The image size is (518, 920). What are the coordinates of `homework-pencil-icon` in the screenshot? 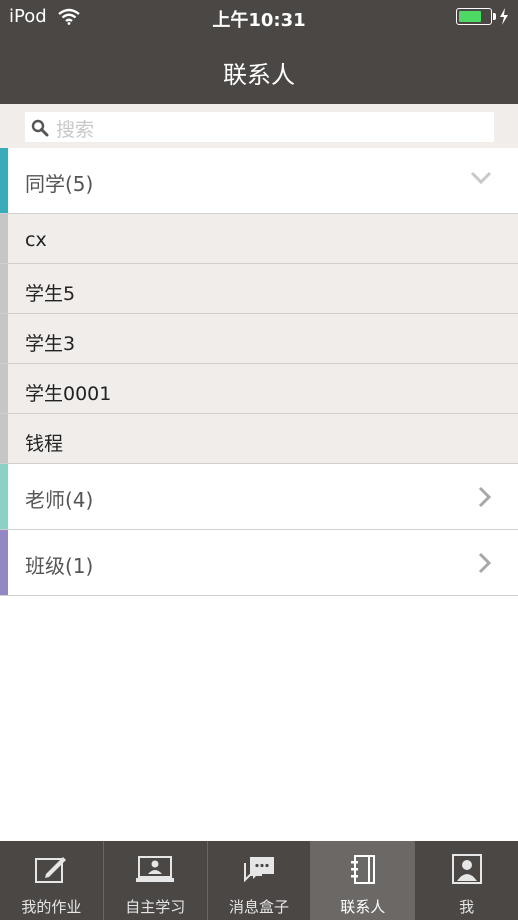 It's located at (51, 871).